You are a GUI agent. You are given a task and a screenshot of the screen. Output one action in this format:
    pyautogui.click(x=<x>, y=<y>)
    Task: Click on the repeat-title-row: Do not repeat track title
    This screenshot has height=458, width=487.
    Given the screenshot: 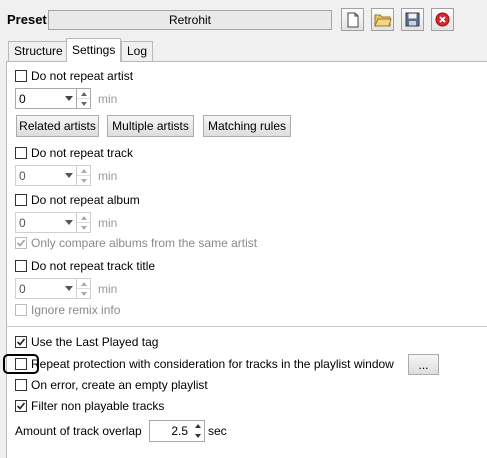 What is the action you would take?
    pyautogui.click(x=85, y=266)
    